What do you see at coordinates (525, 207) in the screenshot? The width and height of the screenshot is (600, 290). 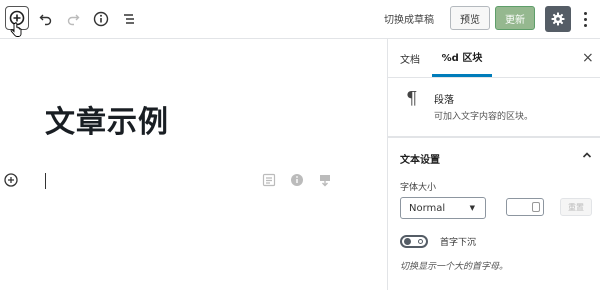 I see `custom-font-size-input` at bounding box center [525, 207].